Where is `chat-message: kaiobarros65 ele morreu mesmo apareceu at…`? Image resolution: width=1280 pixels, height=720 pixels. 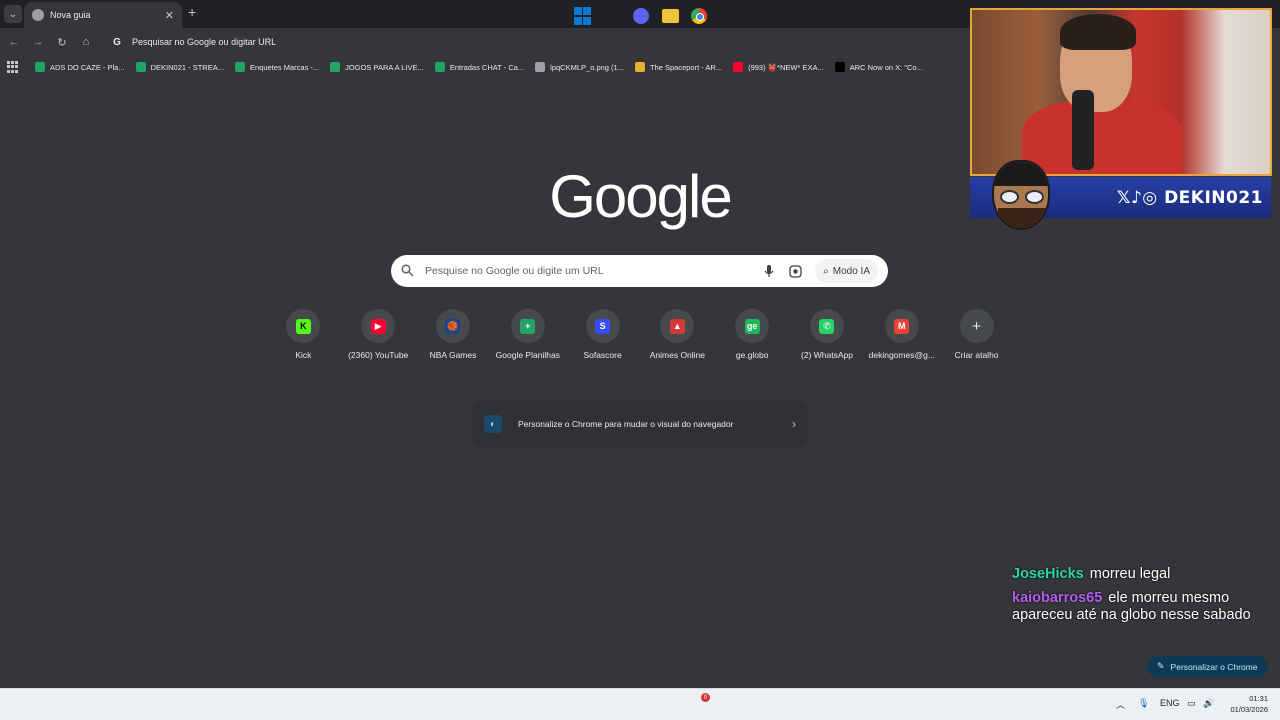
chat-message: kaiobarros65 ele morreu mesmo apareceu at… is located at coordinates (1144, 607).